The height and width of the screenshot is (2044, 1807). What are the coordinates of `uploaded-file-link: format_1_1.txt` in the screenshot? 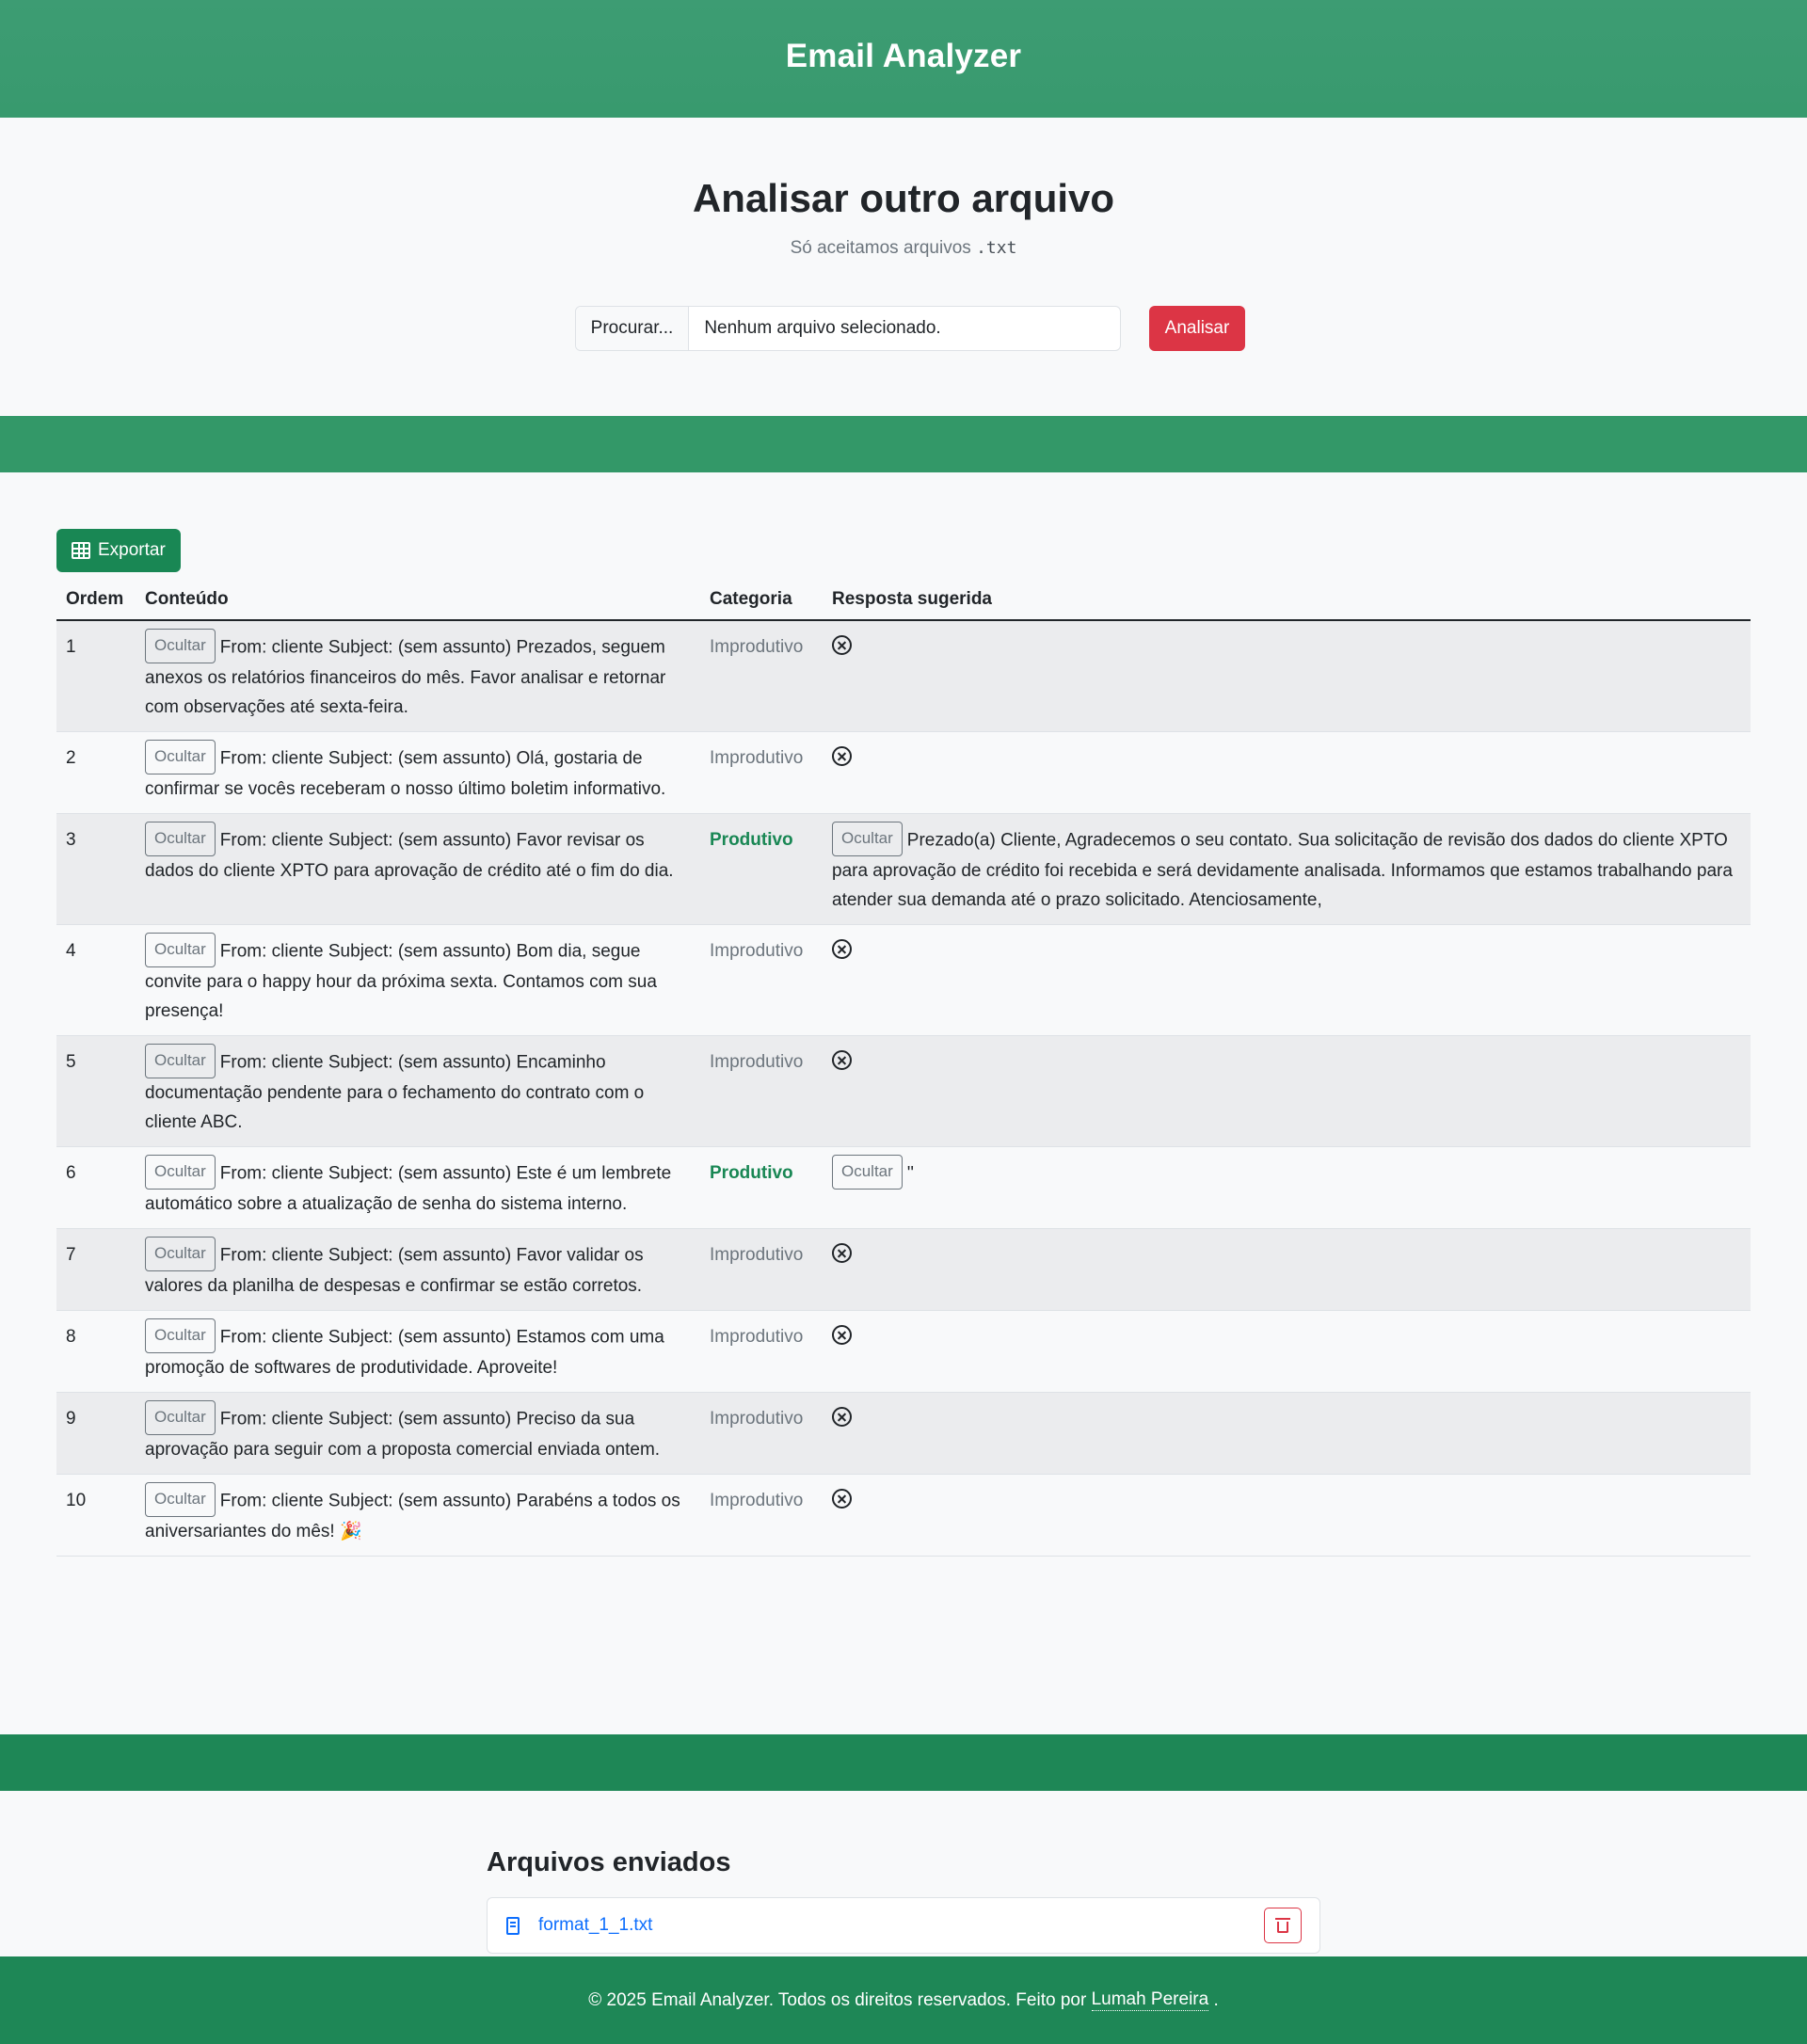 It's located at (901, 1925).